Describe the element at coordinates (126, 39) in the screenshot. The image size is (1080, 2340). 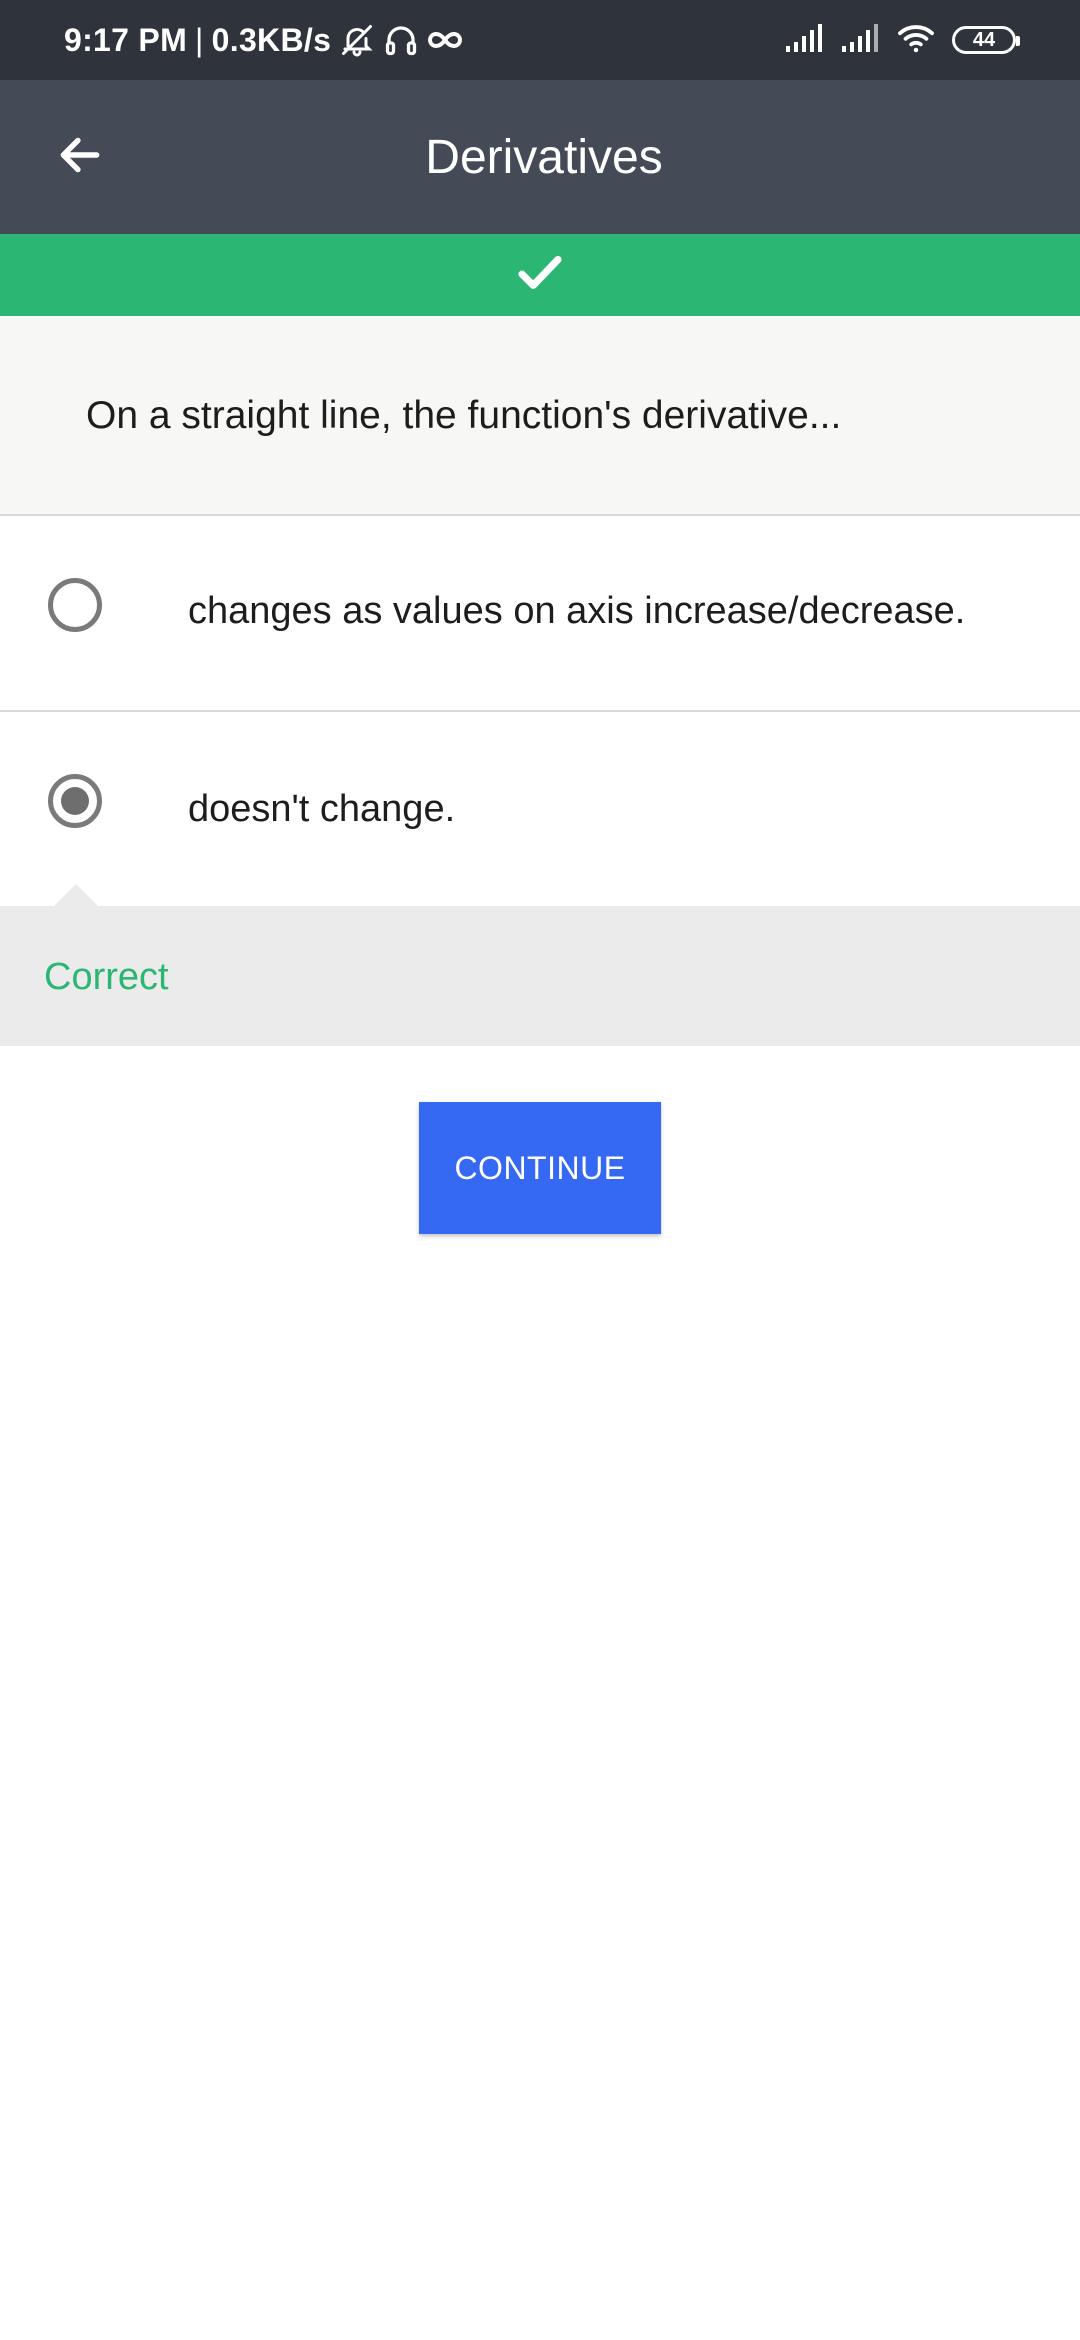
I see `status-time: 9:17 PM` at that location.